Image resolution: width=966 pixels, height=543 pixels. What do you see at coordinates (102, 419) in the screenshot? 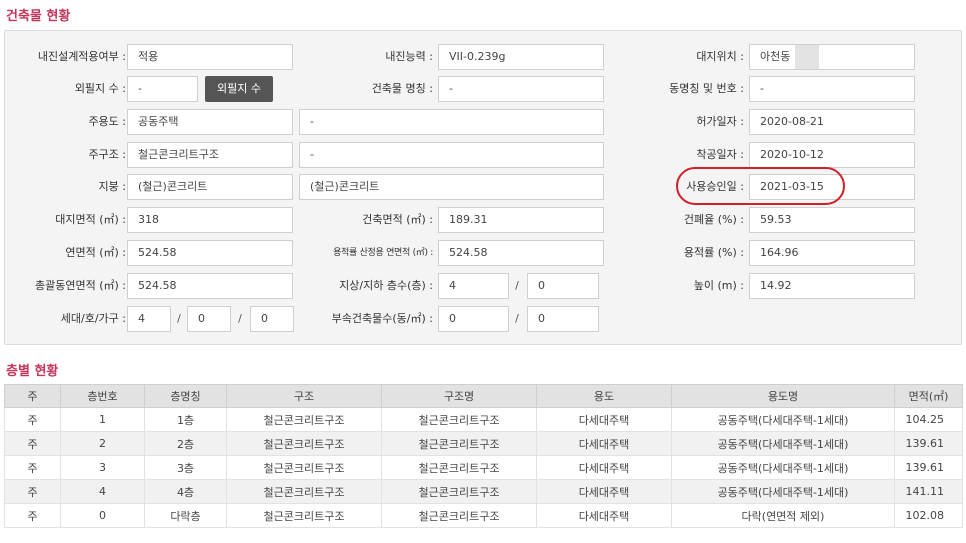
I see `cell-floor-number: 1` at bounding box center [102, 419].